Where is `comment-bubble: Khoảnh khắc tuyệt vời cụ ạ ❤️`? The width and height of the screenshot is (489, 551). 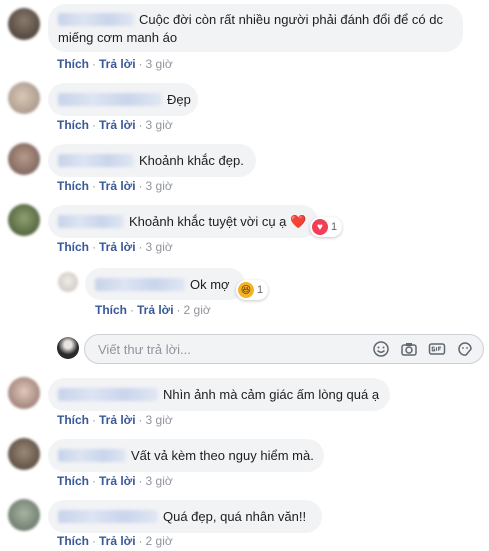
comment-bubble: Khoảnh khắc tuyệt vời cụ ạ ❤️ is located at coordinates (183, 221).